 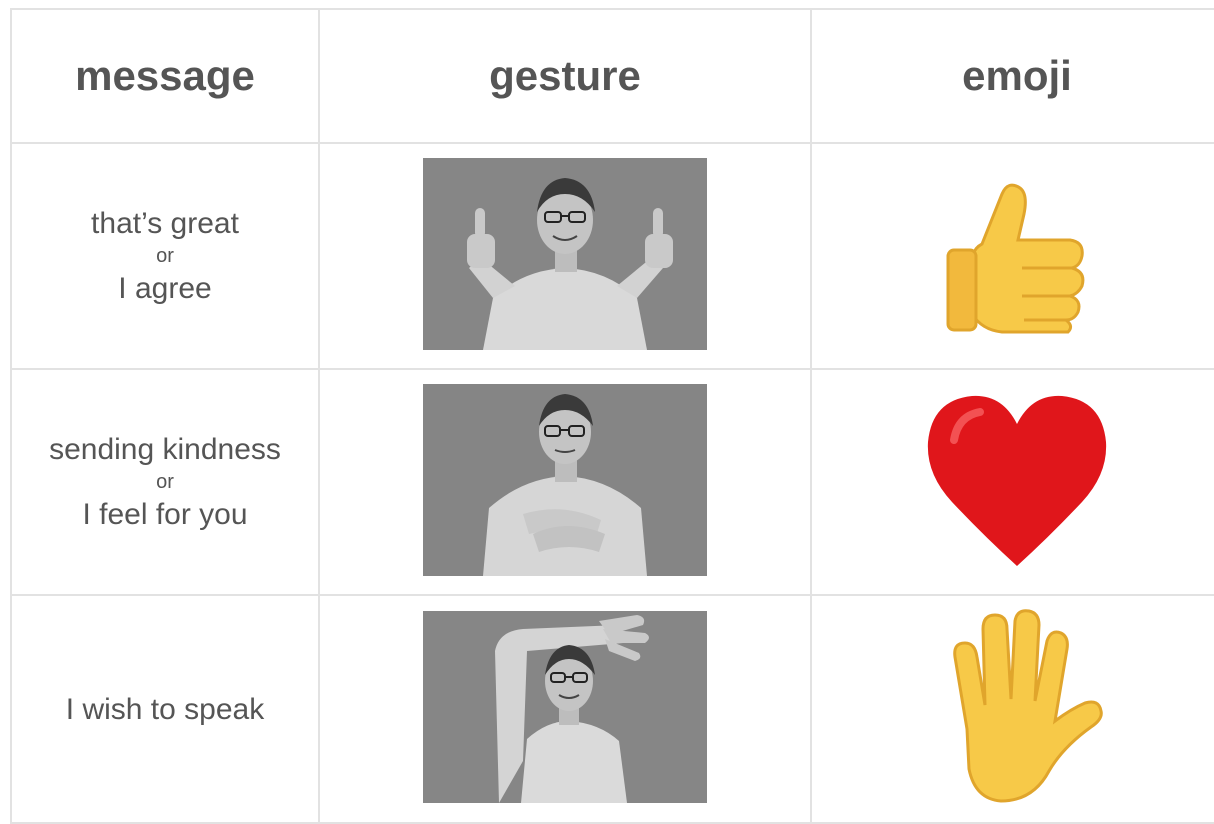 I want to click on message-text: I wish to speak, so click(x=165, y=709).